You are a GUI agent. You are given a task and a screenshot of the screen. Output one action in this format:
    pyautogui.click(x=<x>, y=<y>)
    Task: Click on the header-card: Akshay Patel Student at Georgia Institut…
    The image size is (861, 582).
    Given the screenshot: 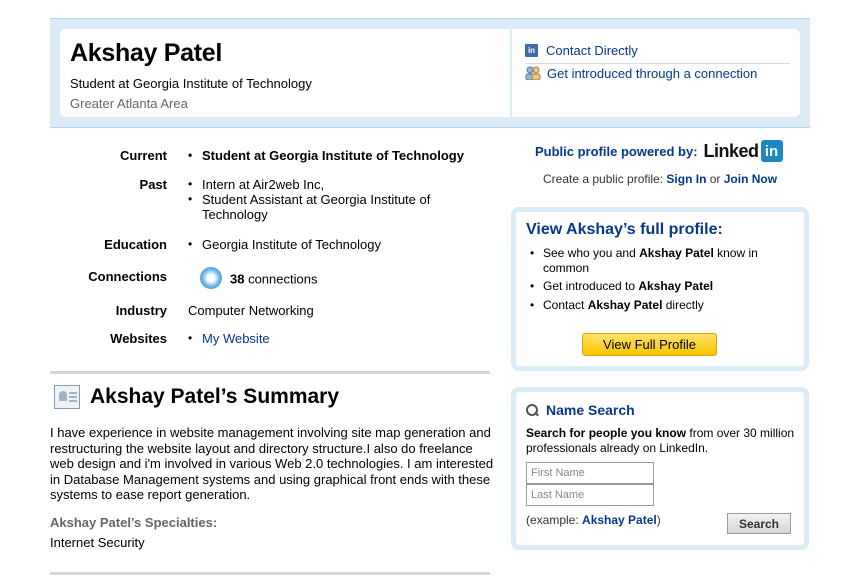 What is the action you would take?
    pyautogui.click(x=430, y=73)
    